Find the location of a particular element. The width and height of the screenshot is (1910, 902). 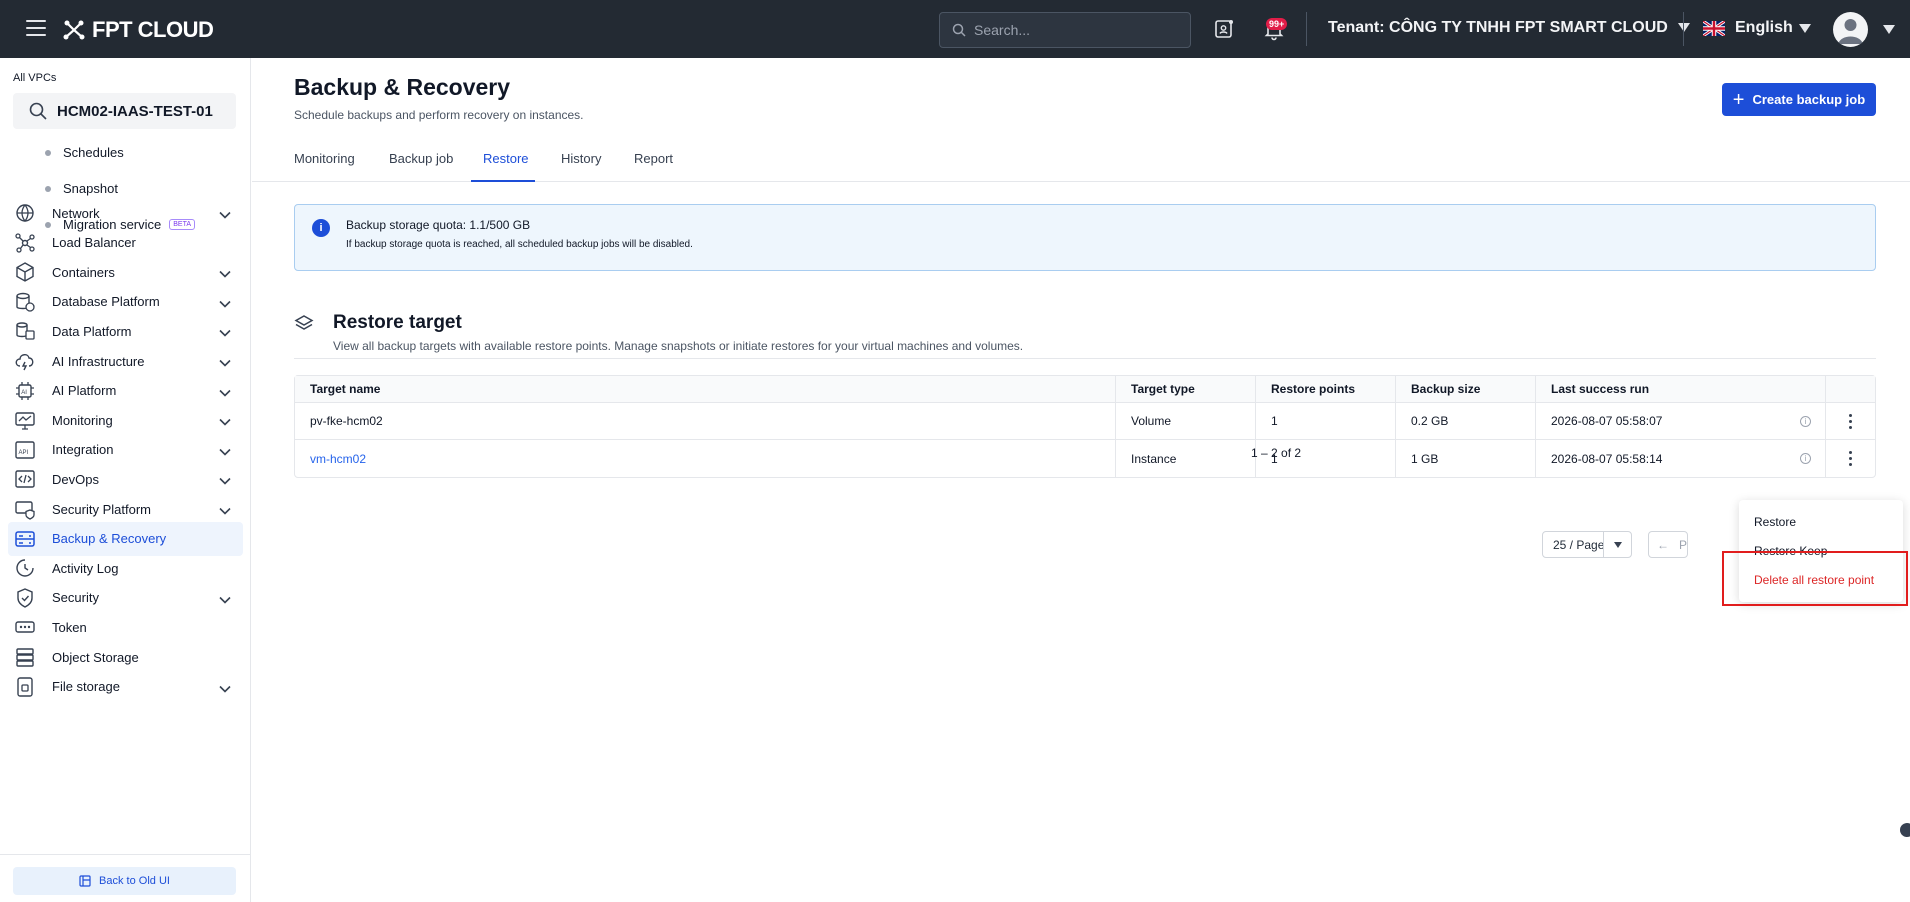

quota-title: Backup storage quota: 1.1/500 GB is located at coordinates (438, 225).